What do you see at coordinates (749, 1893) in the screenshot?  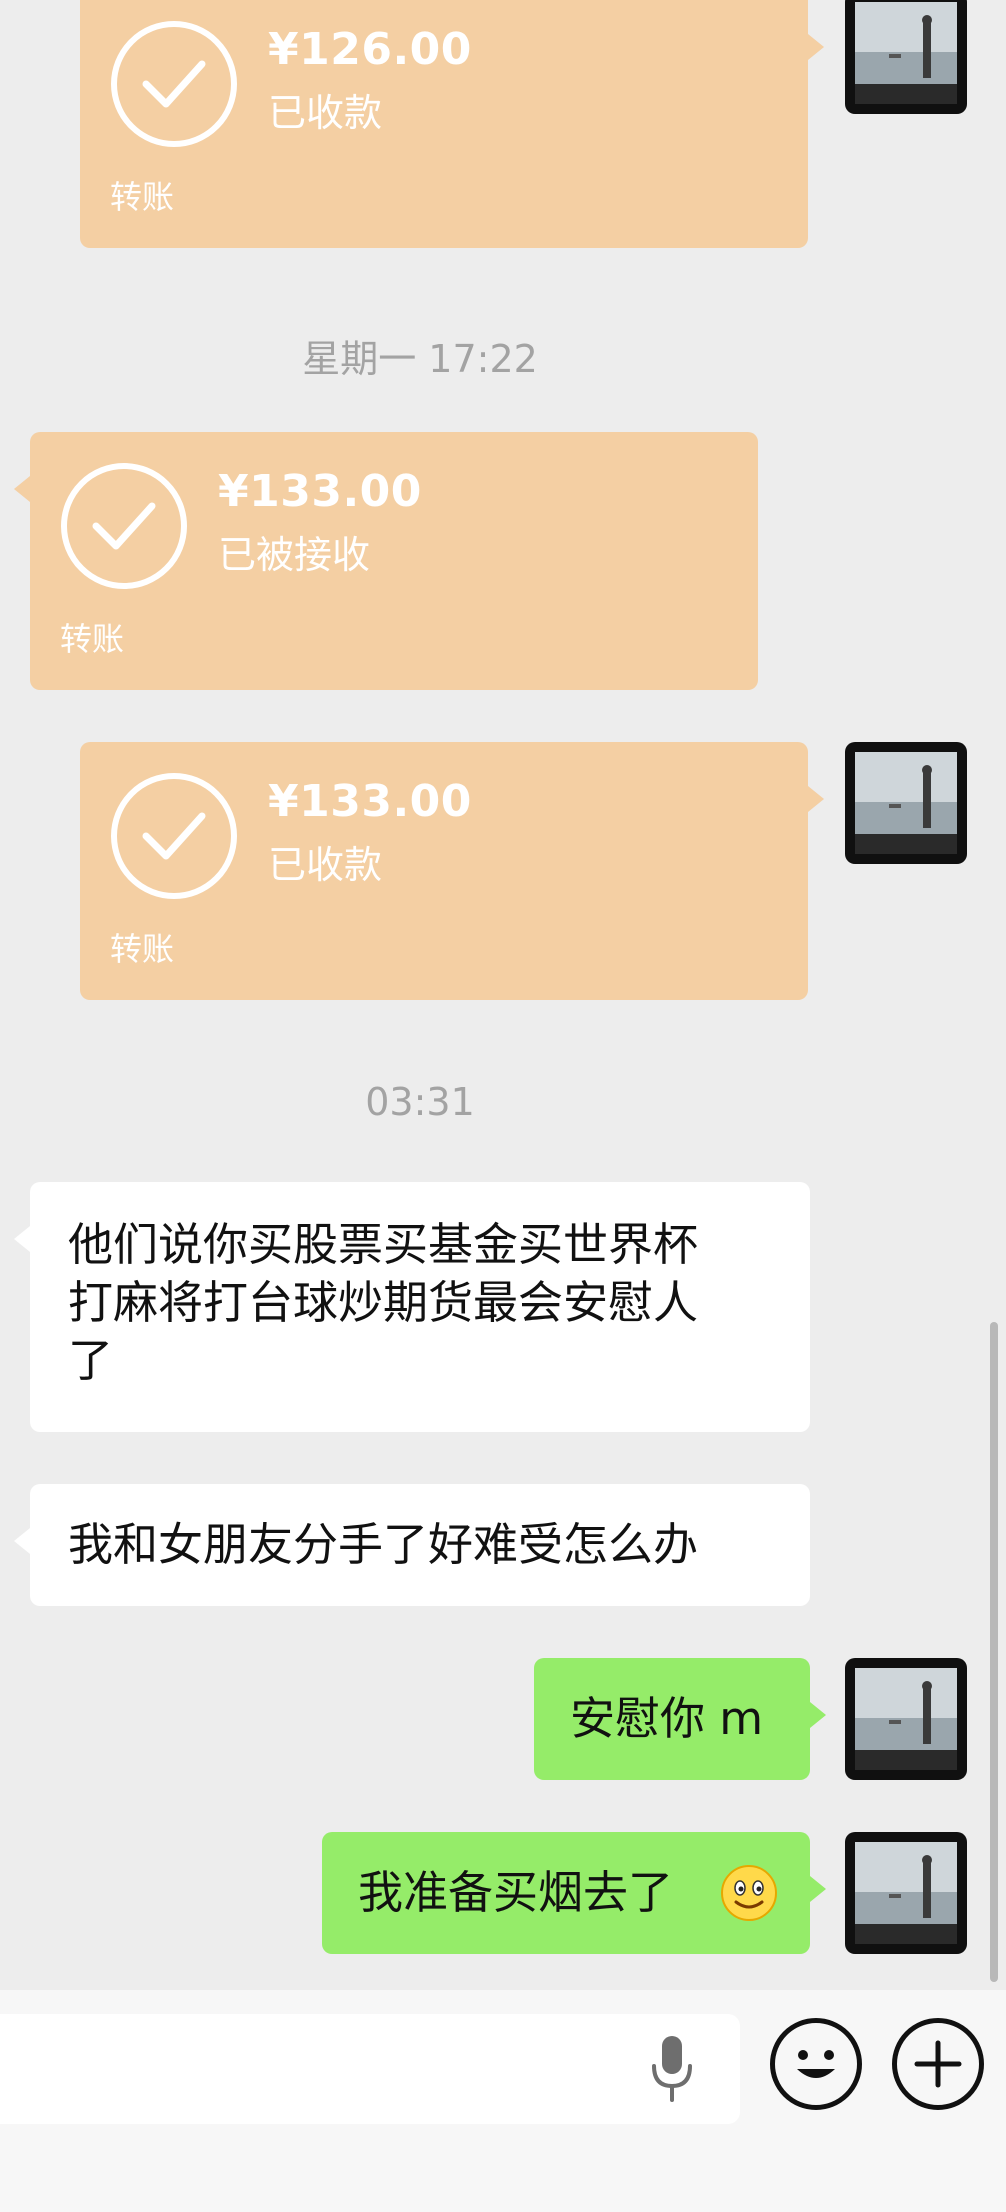 I see `smiling-face-icon` at bounding box center [749, 1893].